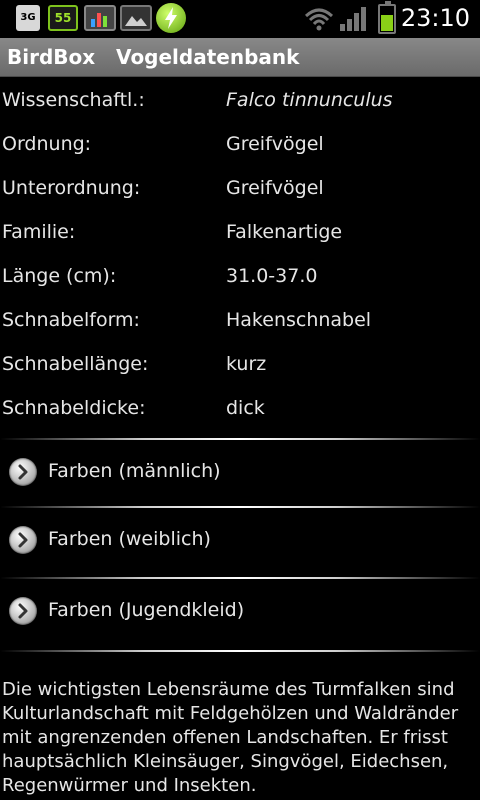 Image resolution: width=480 pixels, height=800 pixels. I want to click on detail-value: 31.0-37.0, so click(272, 276).